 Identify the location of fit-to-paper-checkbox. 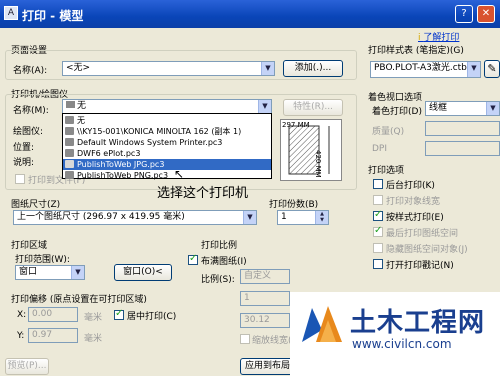
(193, 259).